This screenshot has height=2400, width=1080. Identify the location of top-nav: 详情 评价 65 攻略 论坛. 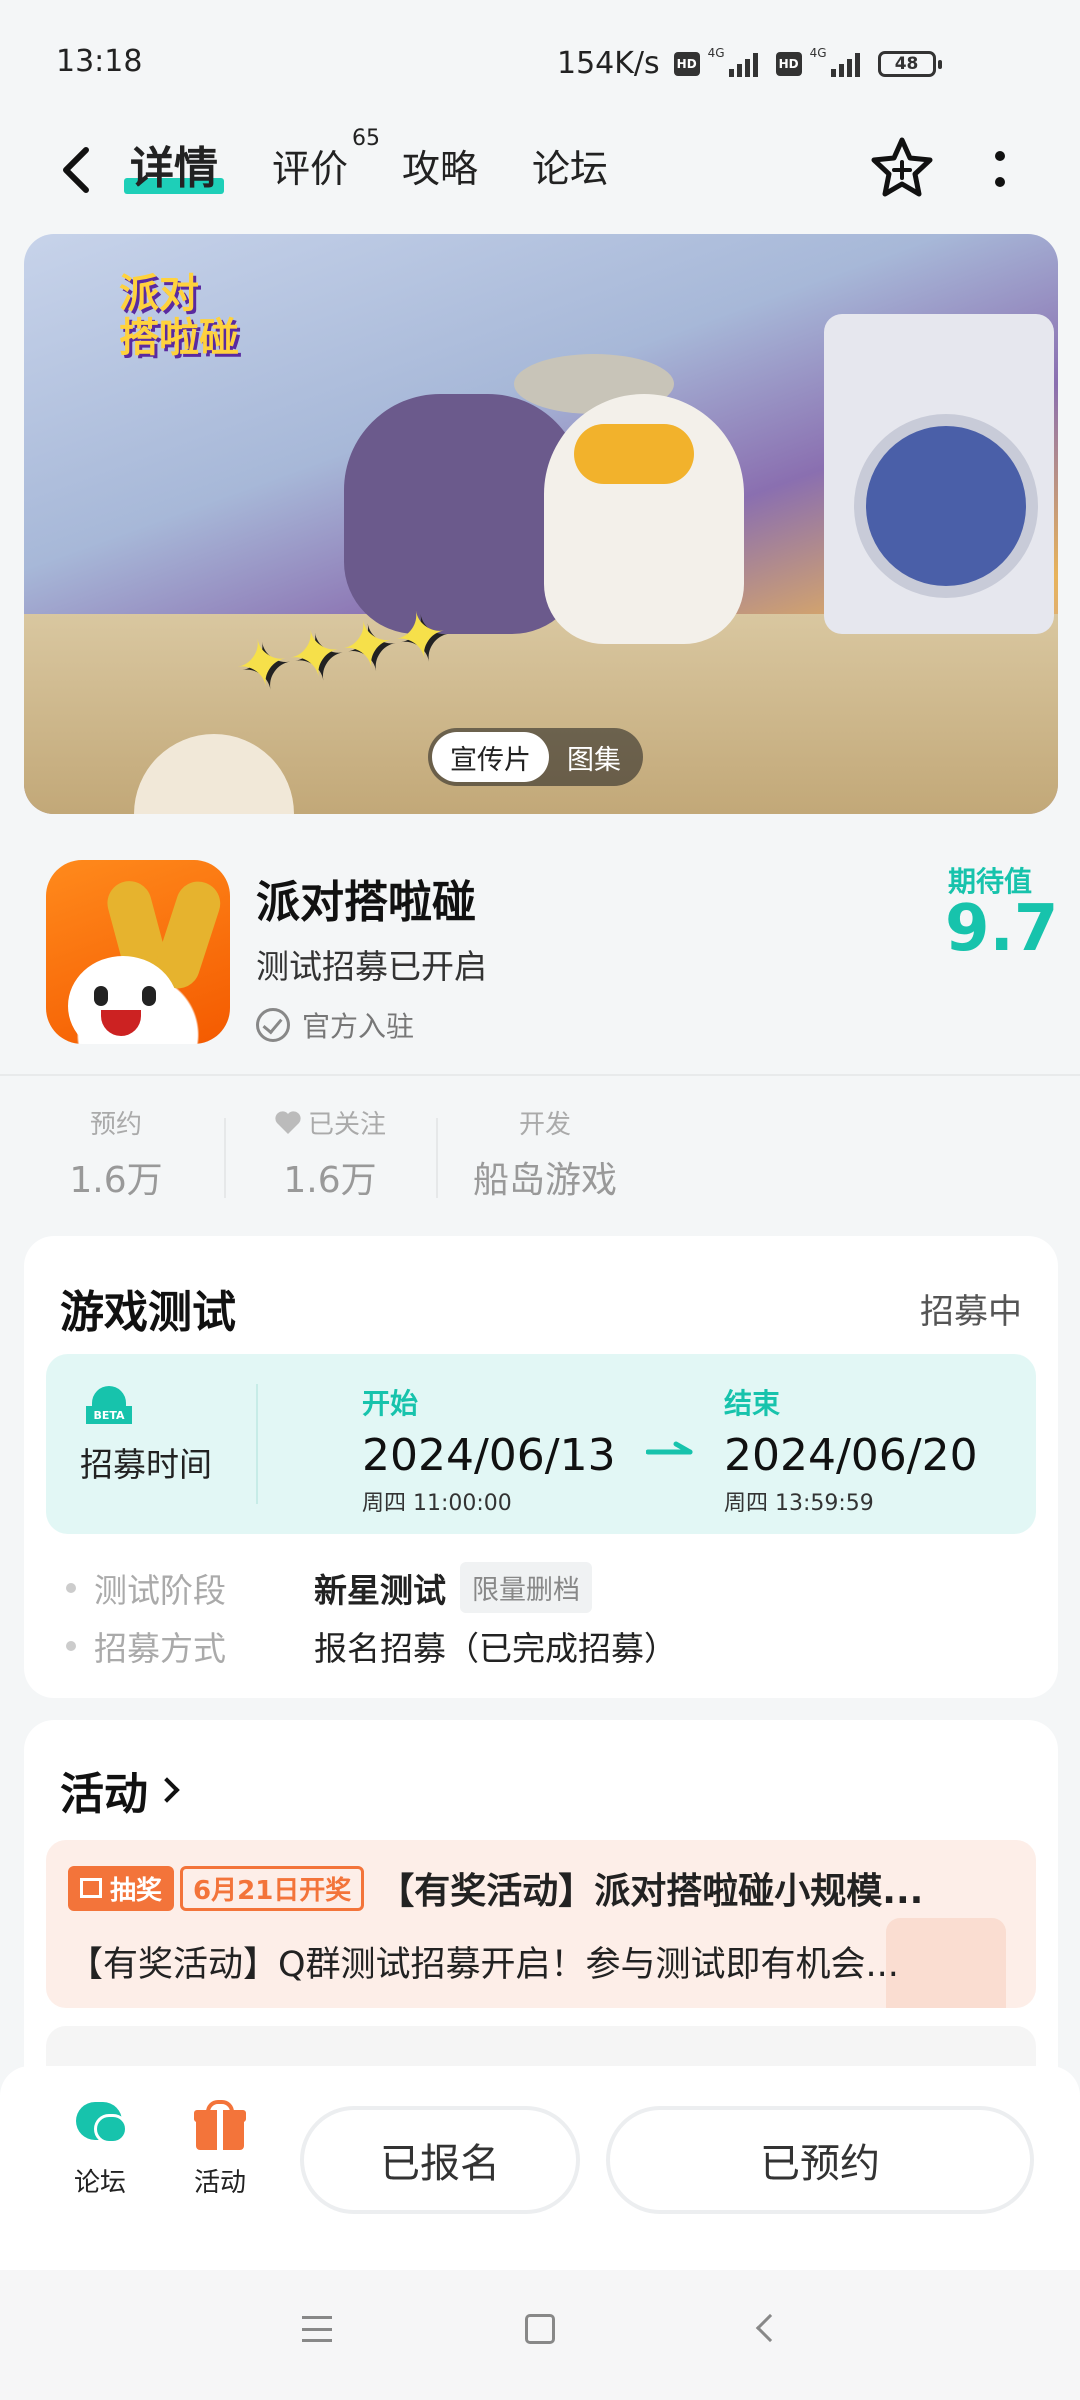
(540, 170).